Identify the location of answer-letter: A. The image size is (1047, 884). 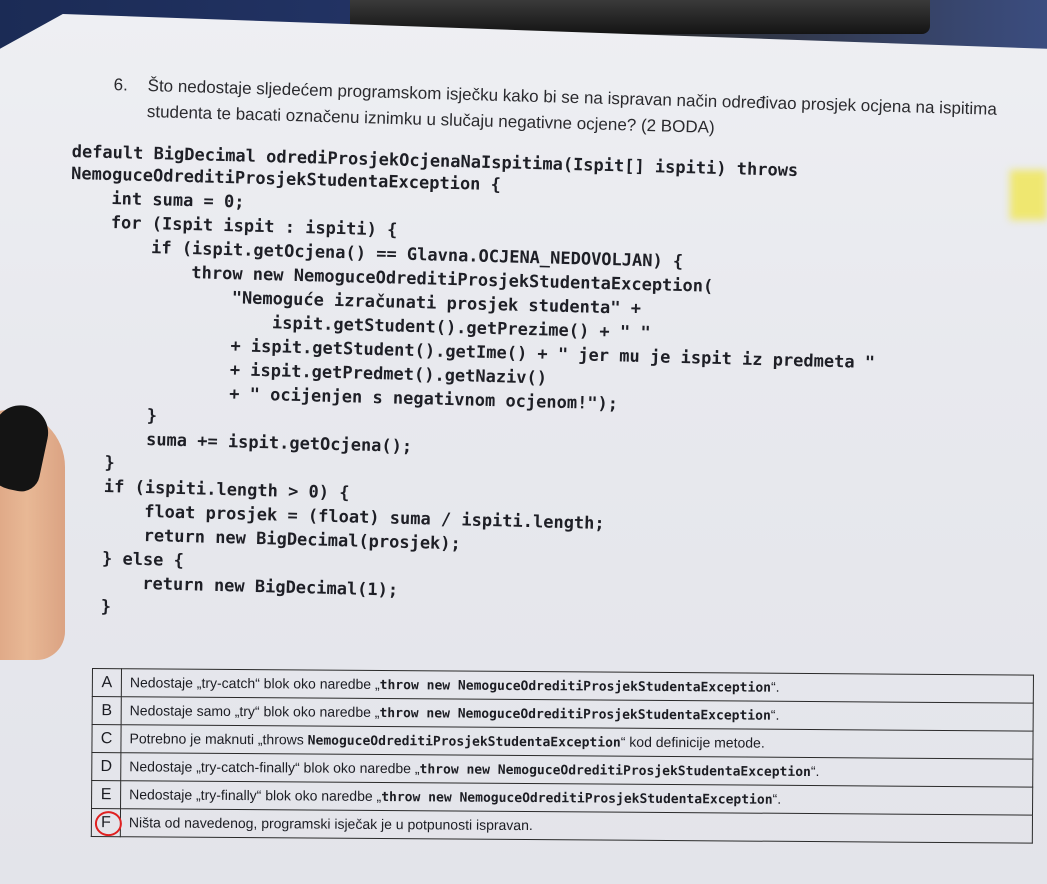
(107, 682).